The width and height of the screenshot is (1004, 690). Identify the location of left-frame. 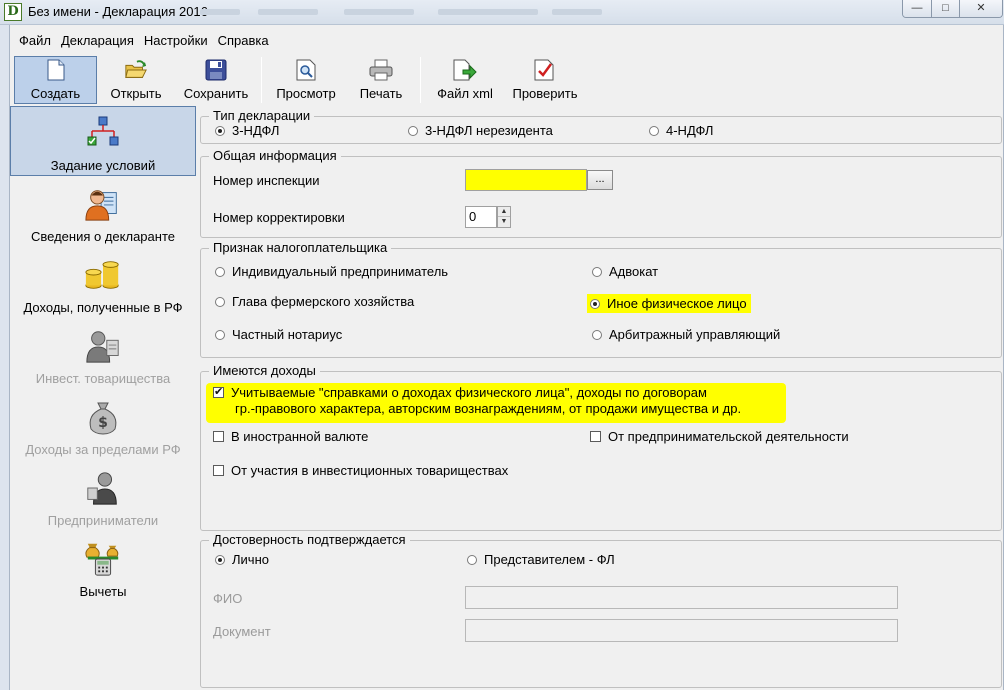
(5, 357).